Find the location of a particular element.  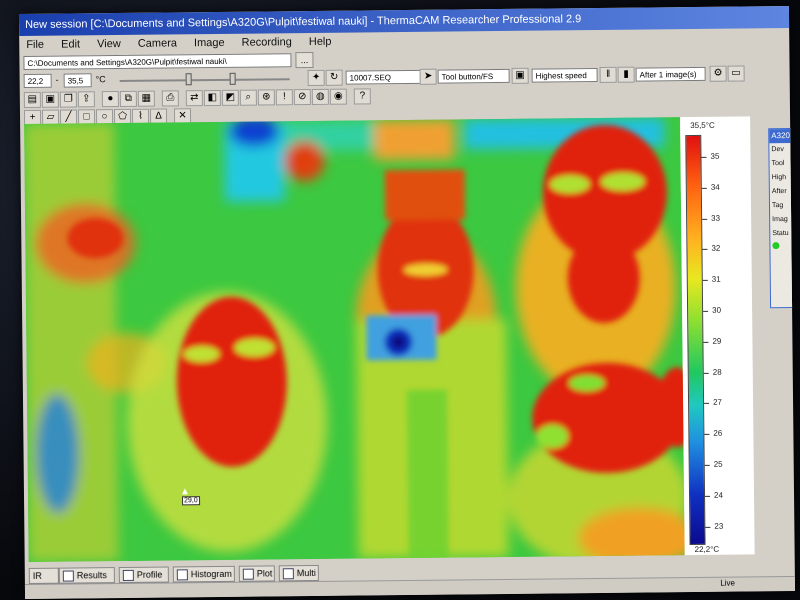

export-icon: ⇪ is located at coordinates (86, 99).